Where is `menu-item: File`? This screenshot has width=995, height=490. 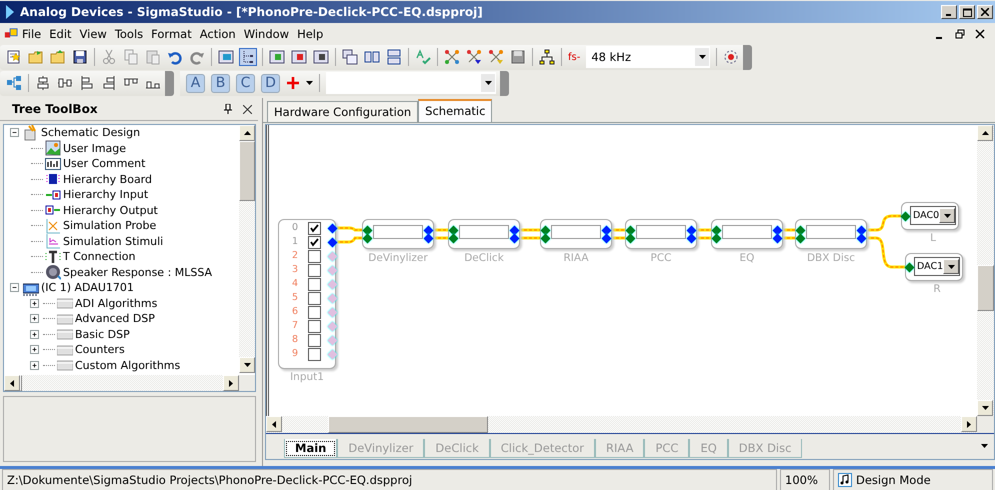 menu-item: File is located at coordinates (32, 34).